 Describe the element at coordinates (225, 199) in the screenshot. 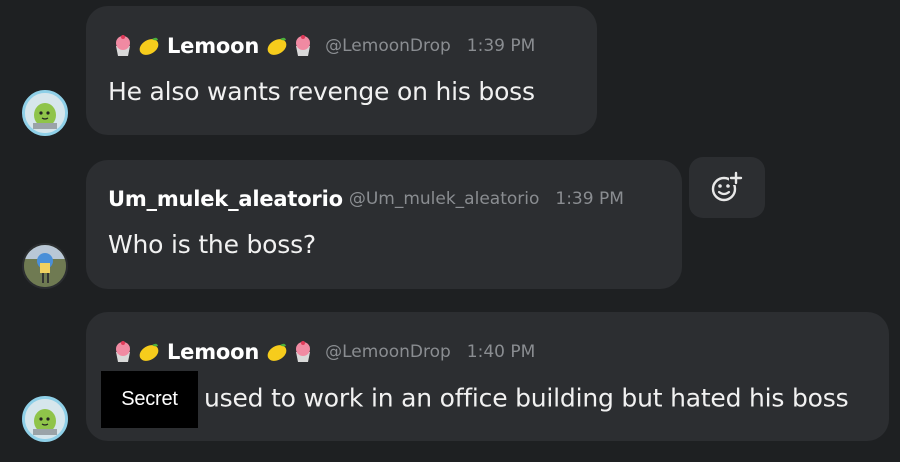

I see `author-name: Um_mulek_aleatorio` at that location.